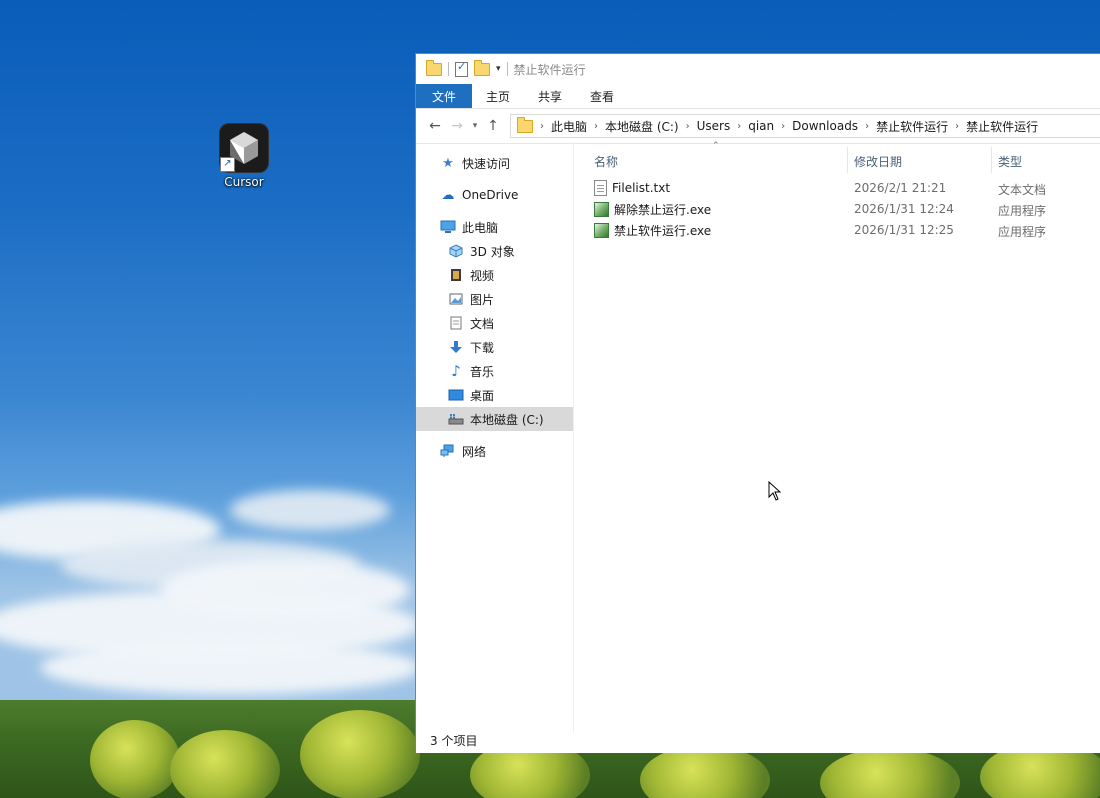  What do you see at coordinates (435, 126) in the screenshot?
I see `back-arrow-icon: ←` at bounding box center [435, 126].